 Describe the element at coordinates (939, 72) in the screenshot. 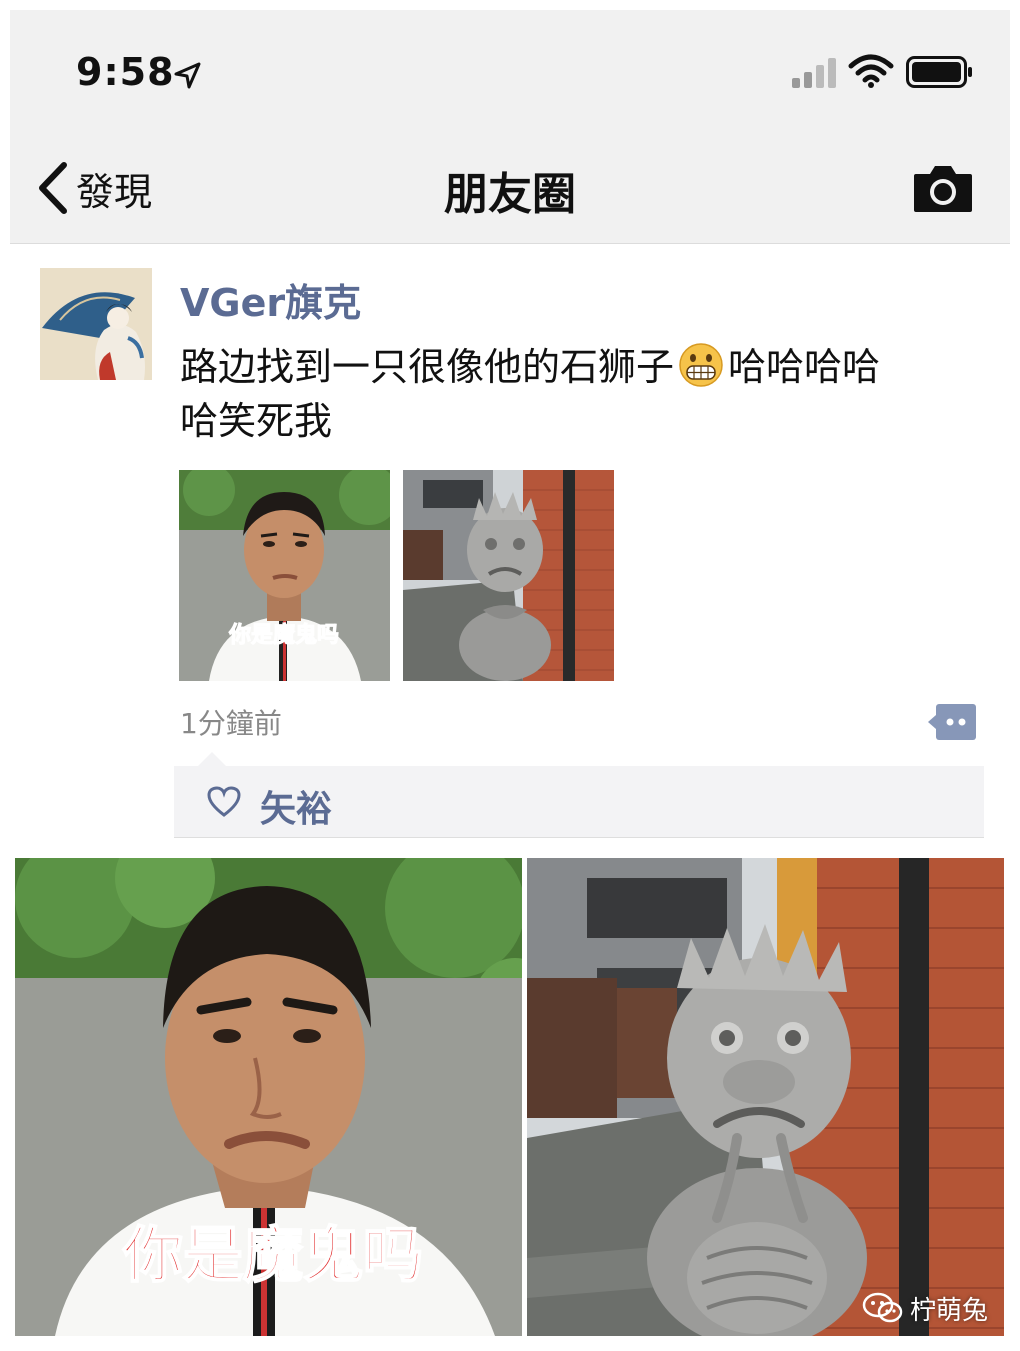

I see `battery-icon` at that location.